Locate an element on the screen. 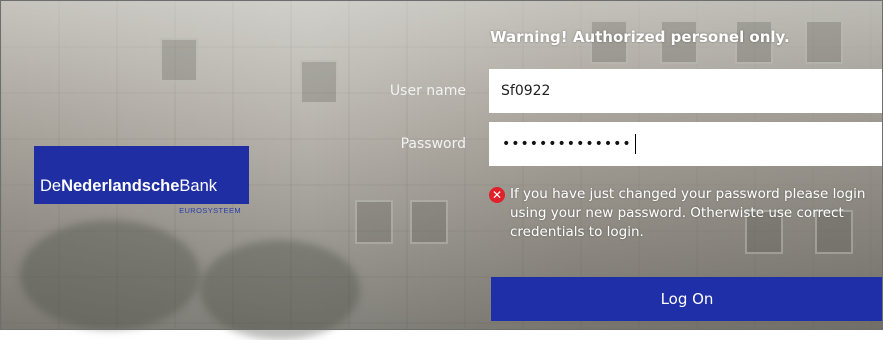  error-x-icon: ✕ is located at coordinates (497, 195).